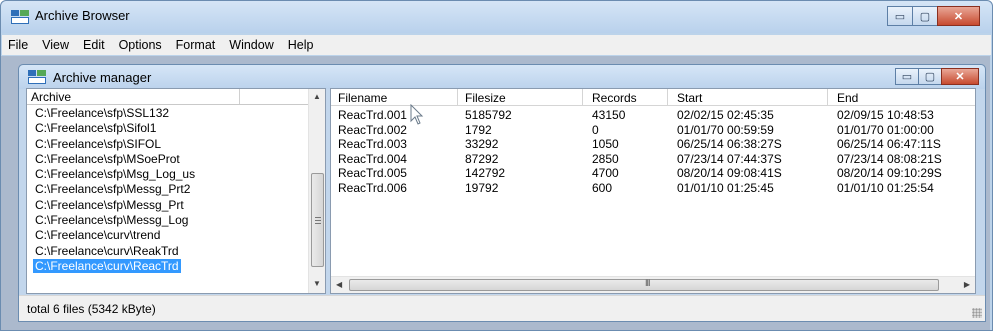 The width and height of the screenshot is (993, 331). What do you see at coordinates (482, 158) in the screenshot?
I see `cell-filesize: 87292` at bounding box center [482, 158].